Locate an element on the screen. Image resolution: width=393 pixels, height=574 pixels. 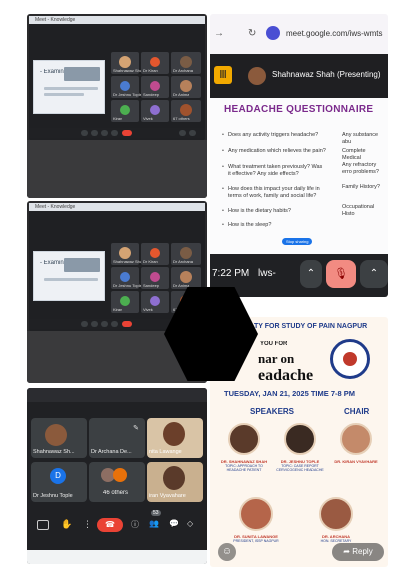
more-icon: ⋮ is located at coordinates (87, 524).